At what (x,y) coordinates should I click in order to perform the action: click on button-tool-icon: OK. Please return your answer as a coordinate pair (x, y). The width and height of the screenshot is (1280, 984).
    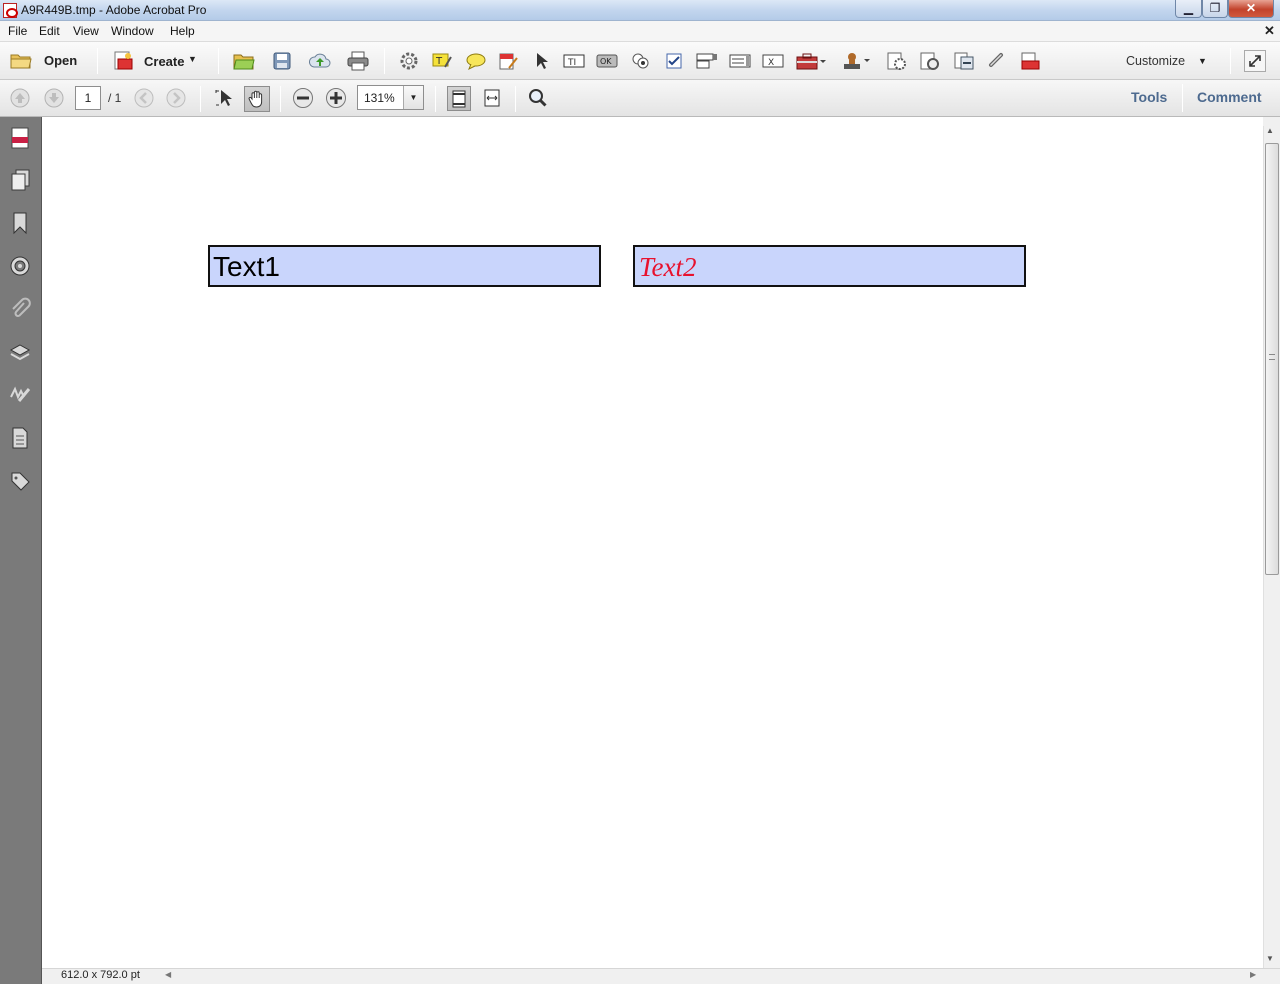
    Looking at the image, I should click on (607, 61).